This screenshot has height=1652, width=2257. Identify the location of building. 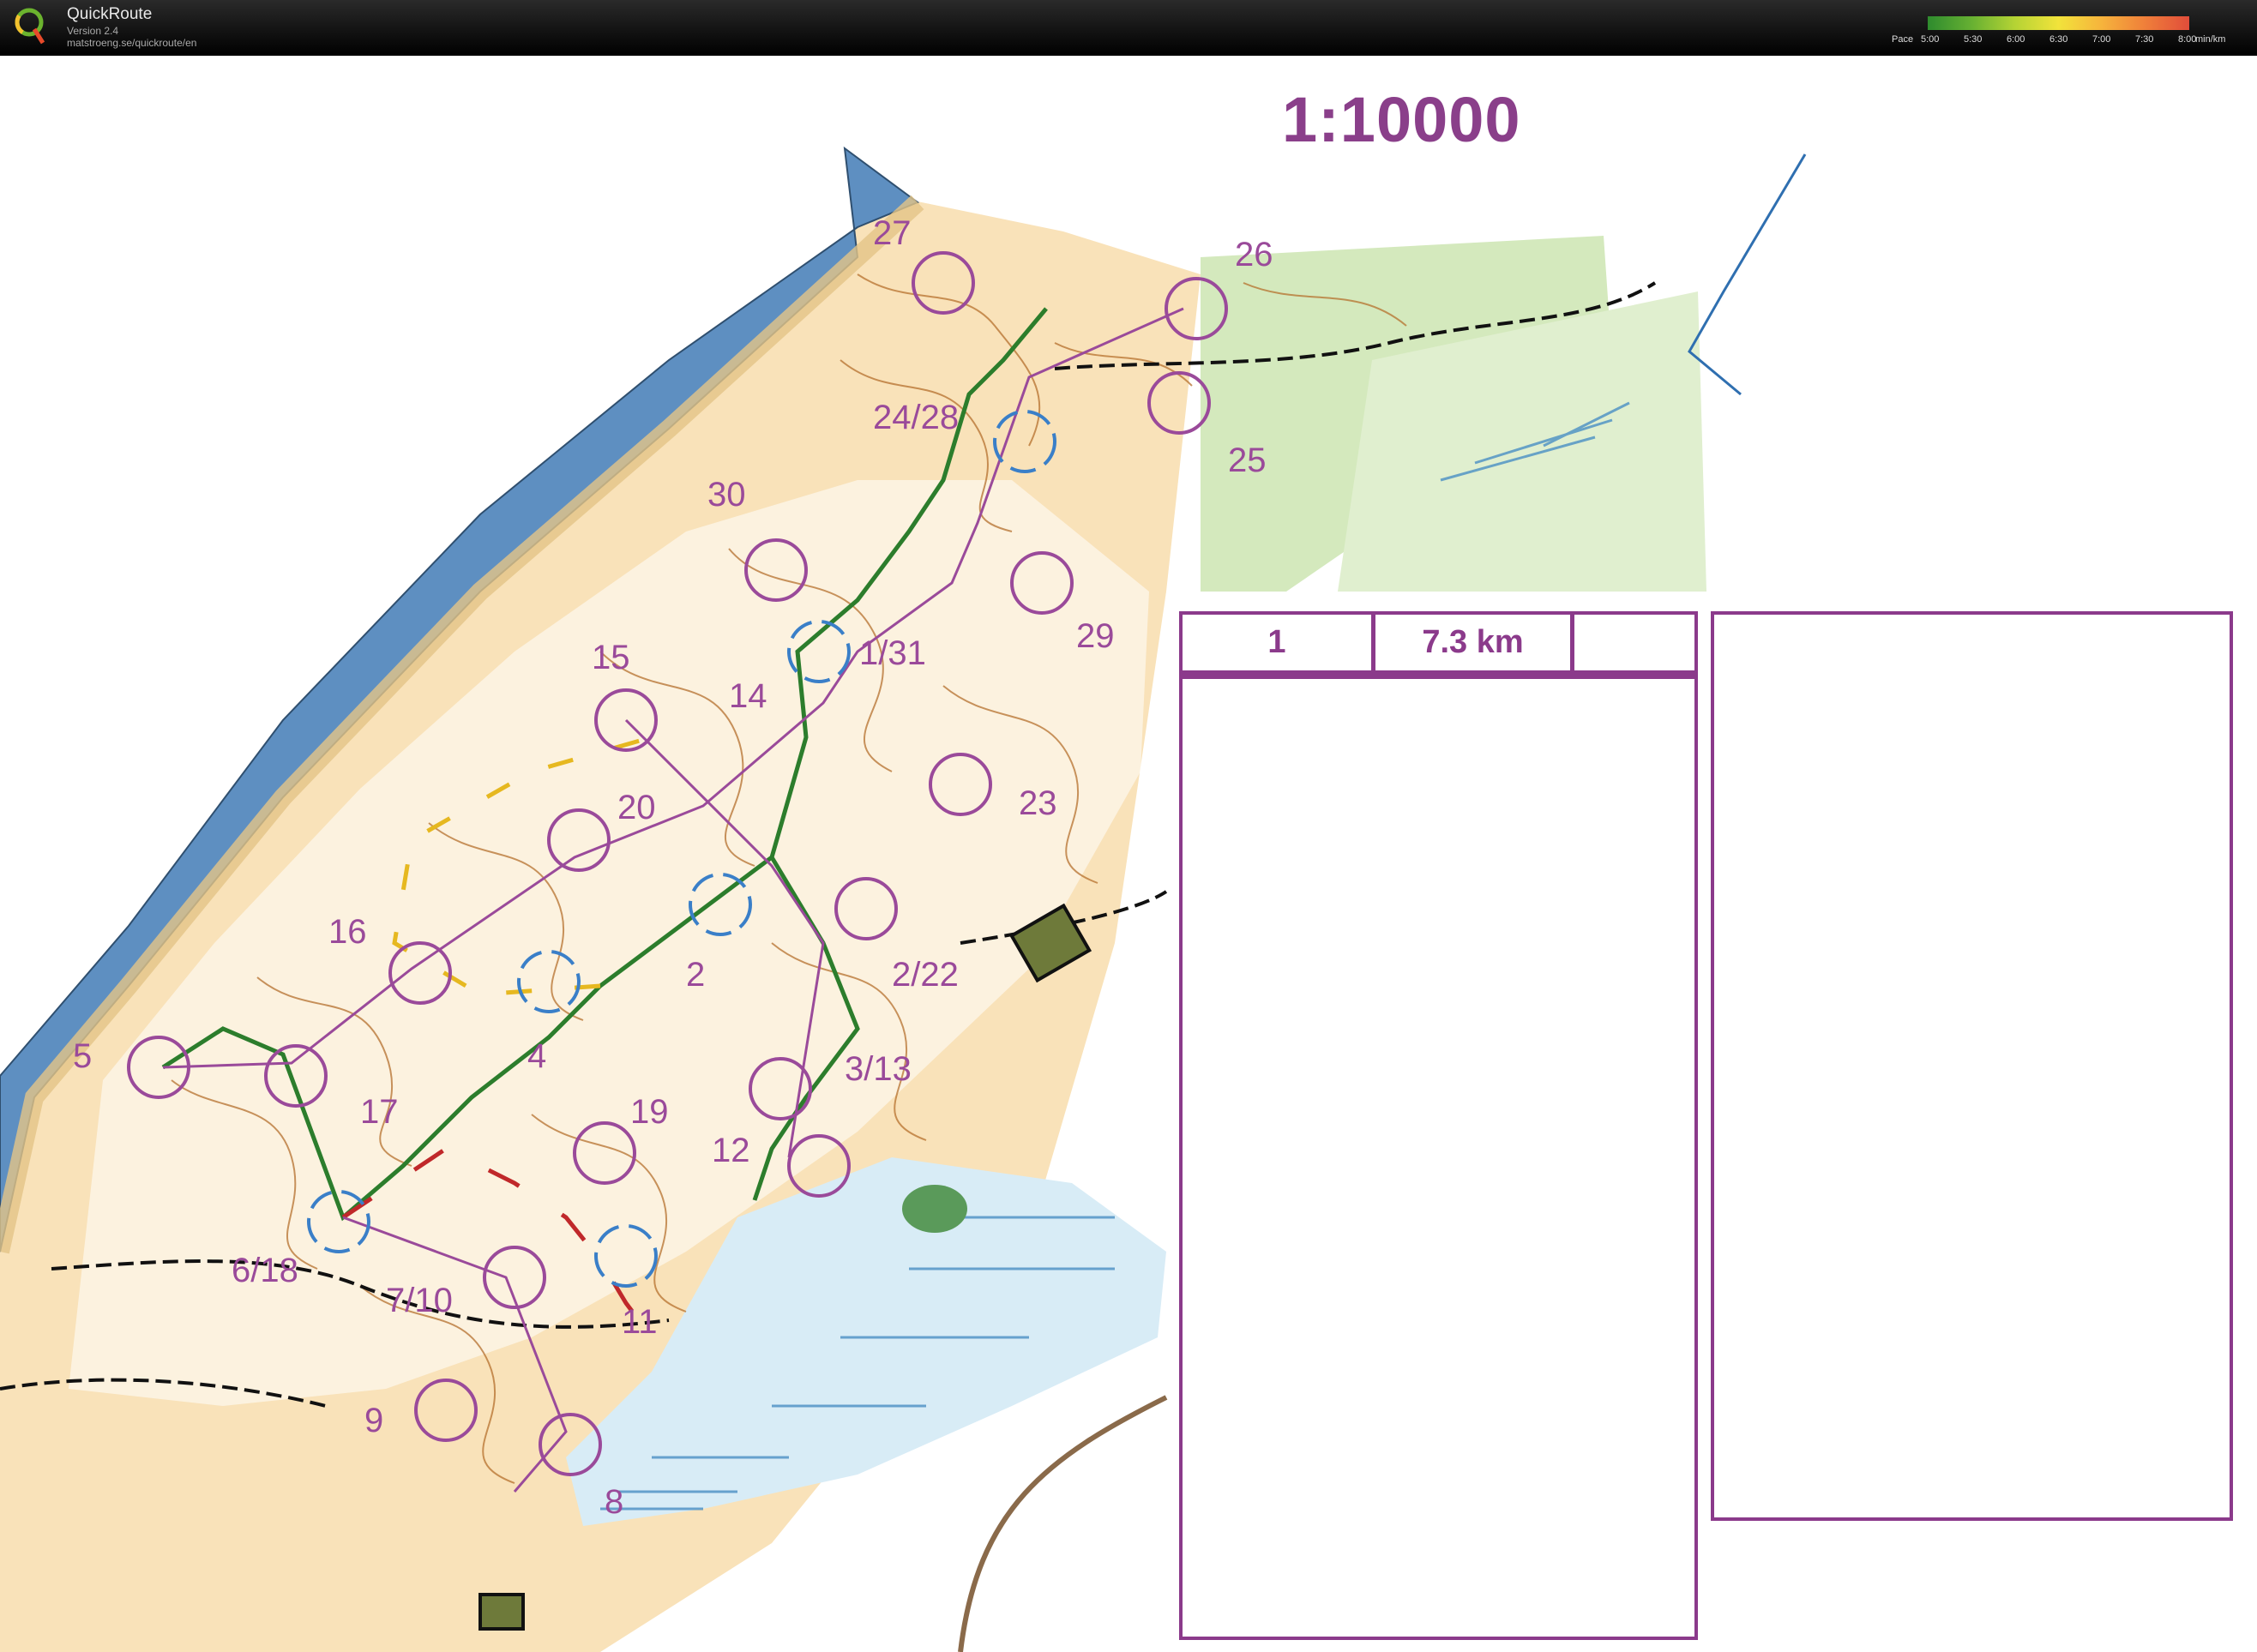
(501, 1612).